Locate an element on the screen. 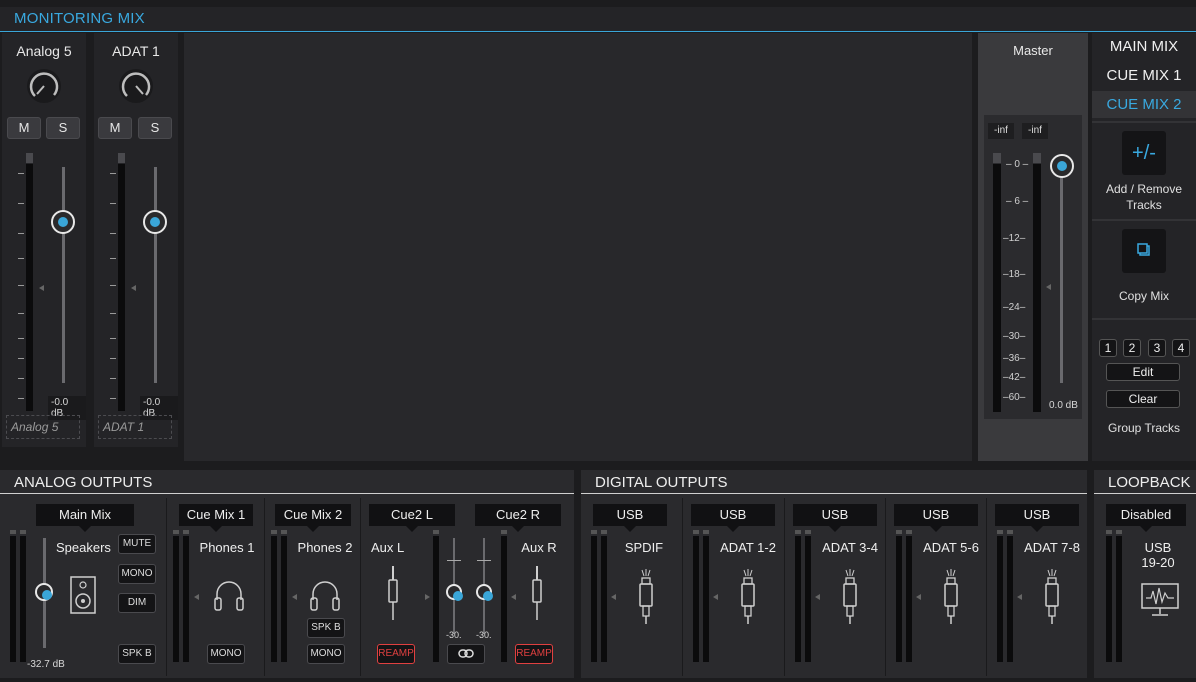 This screenshot has height=682, width=1196. level-meter-aux-l is located at coordinates (436, 599).